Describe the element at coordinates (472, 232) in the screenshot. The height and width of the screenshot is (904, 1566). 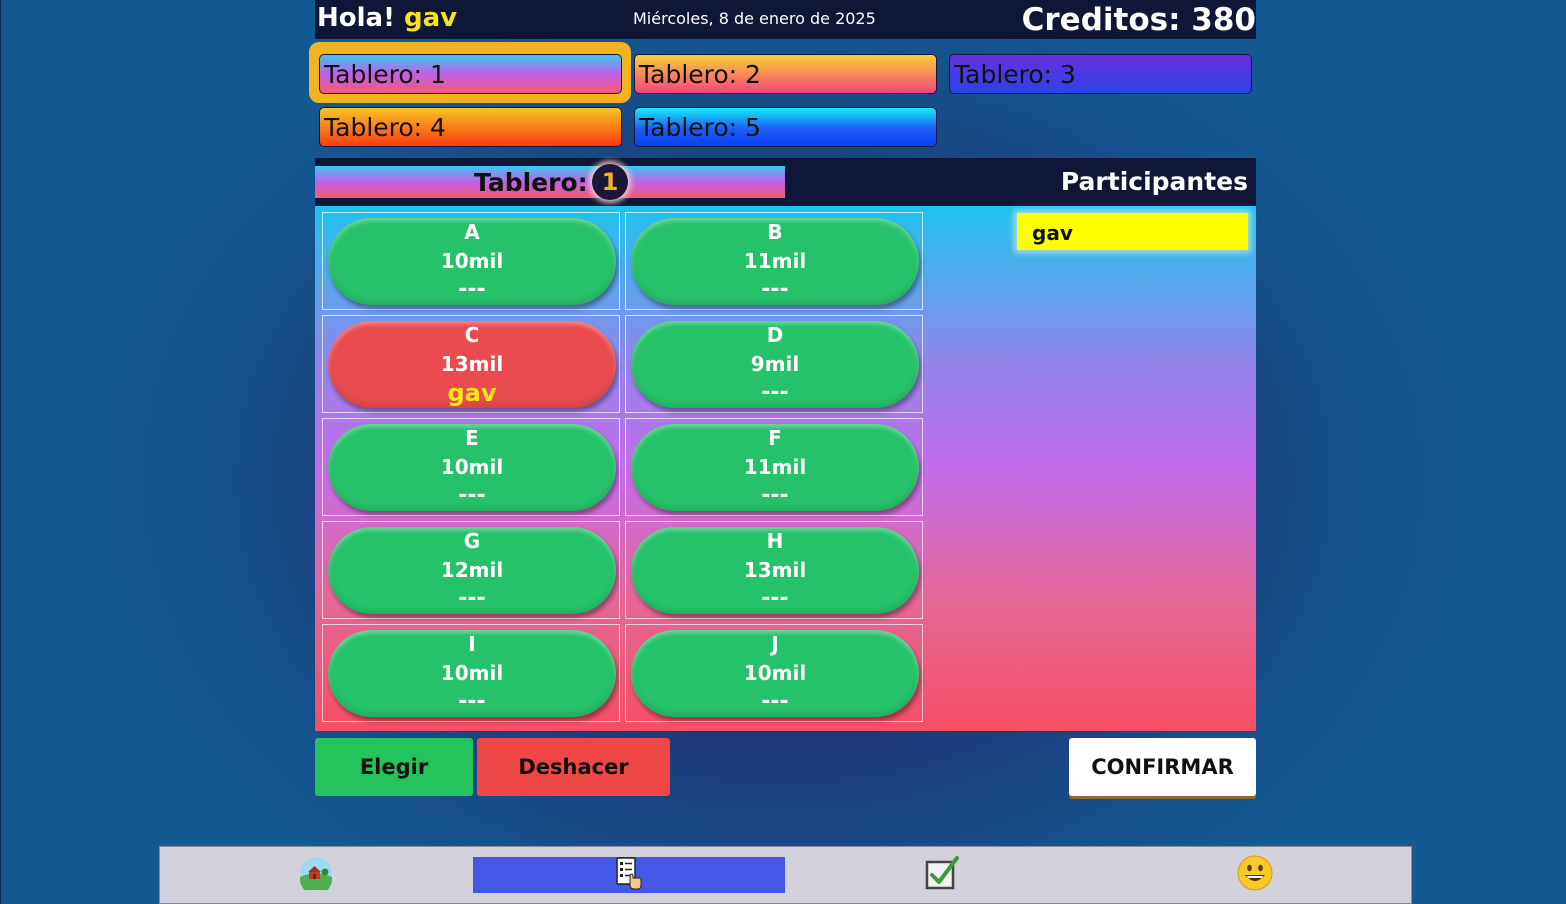
I see `seat-letter: A` at that location.